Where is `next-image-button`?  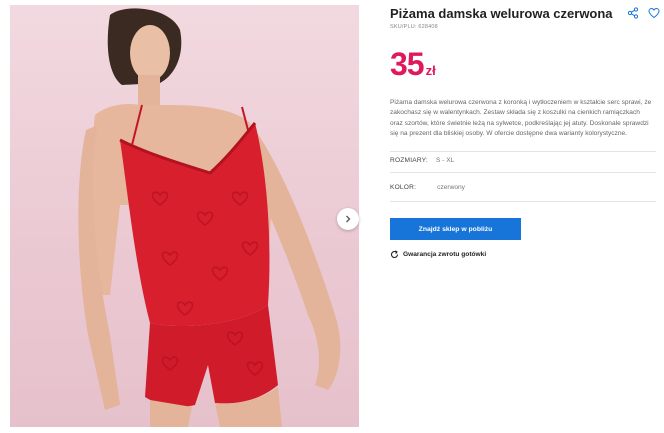 next-image-button is located at coordinates (348, 219).